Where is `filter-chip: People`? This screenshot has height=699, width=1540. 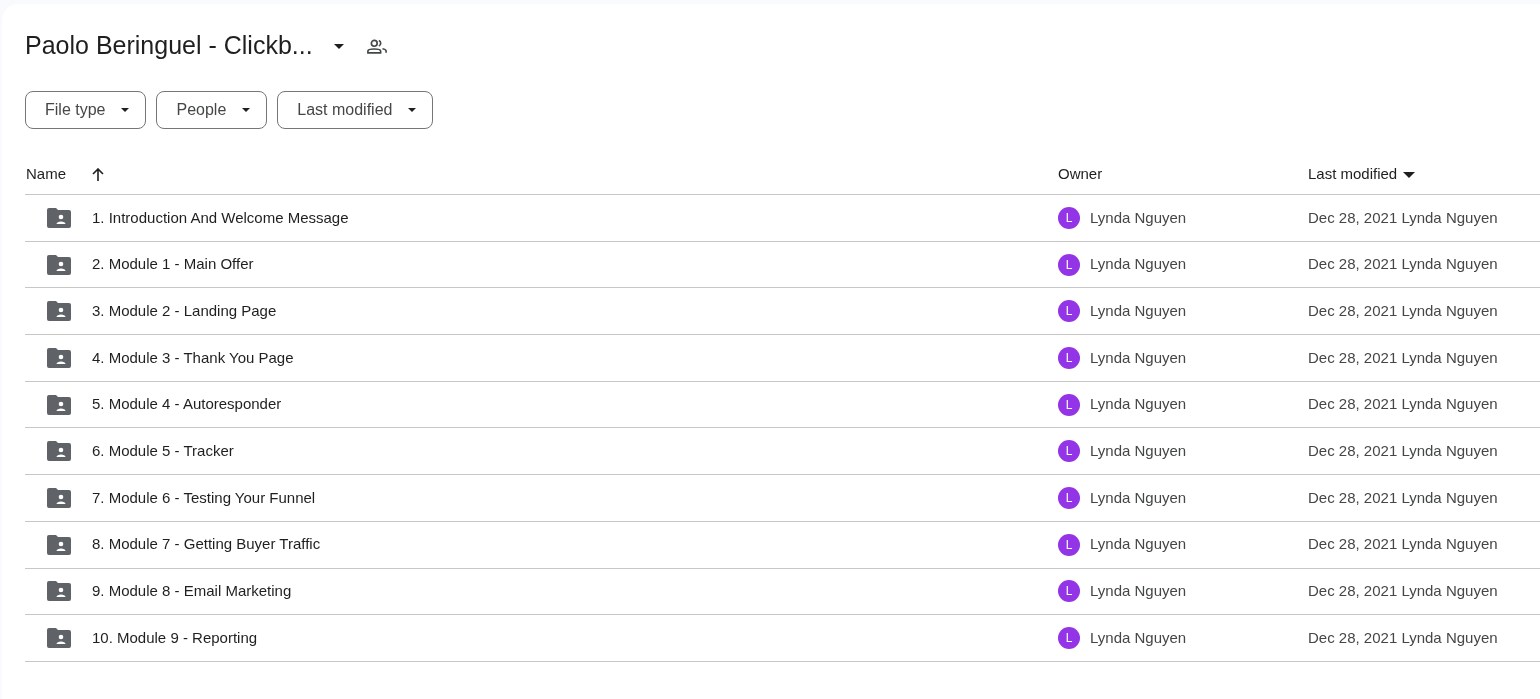 filter-chip: People is located at coordinates (212, 110).